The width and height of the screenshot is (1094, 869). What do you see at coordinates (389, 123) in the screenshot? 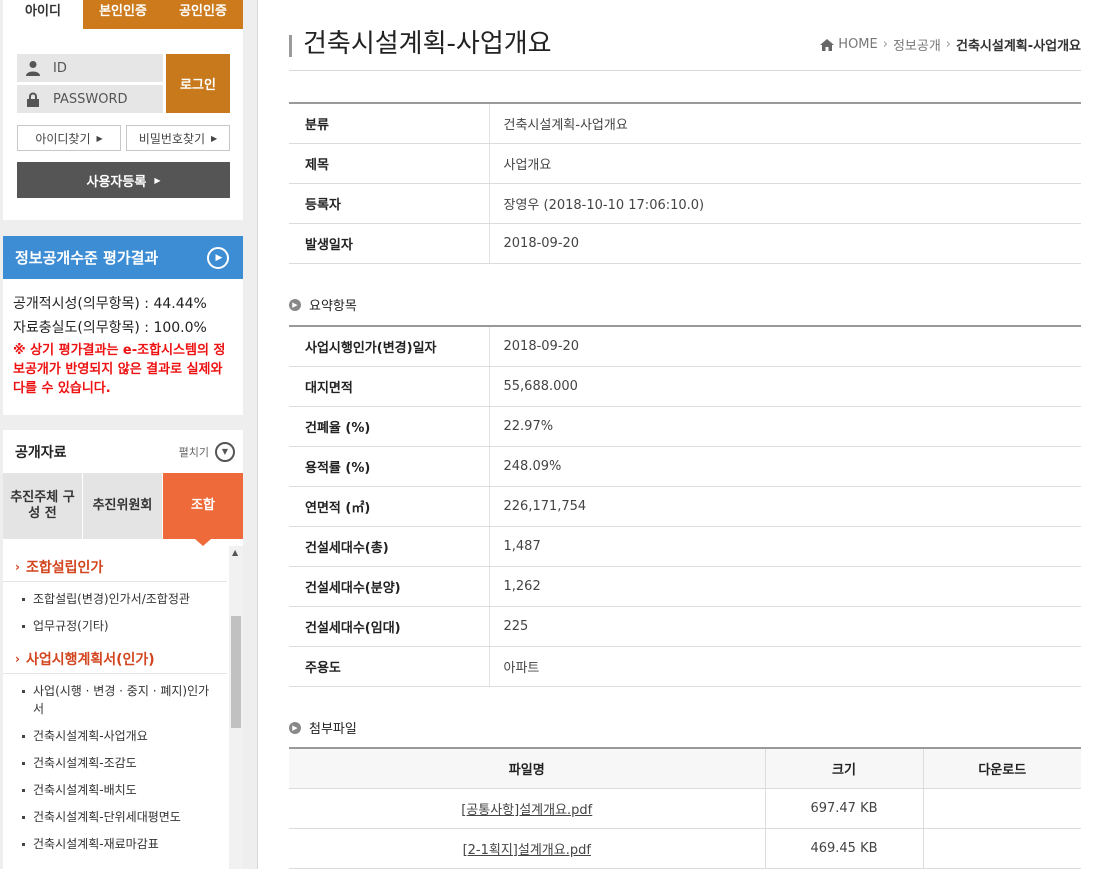
I see `row-key: 분류` at bounding box center [389, 123].